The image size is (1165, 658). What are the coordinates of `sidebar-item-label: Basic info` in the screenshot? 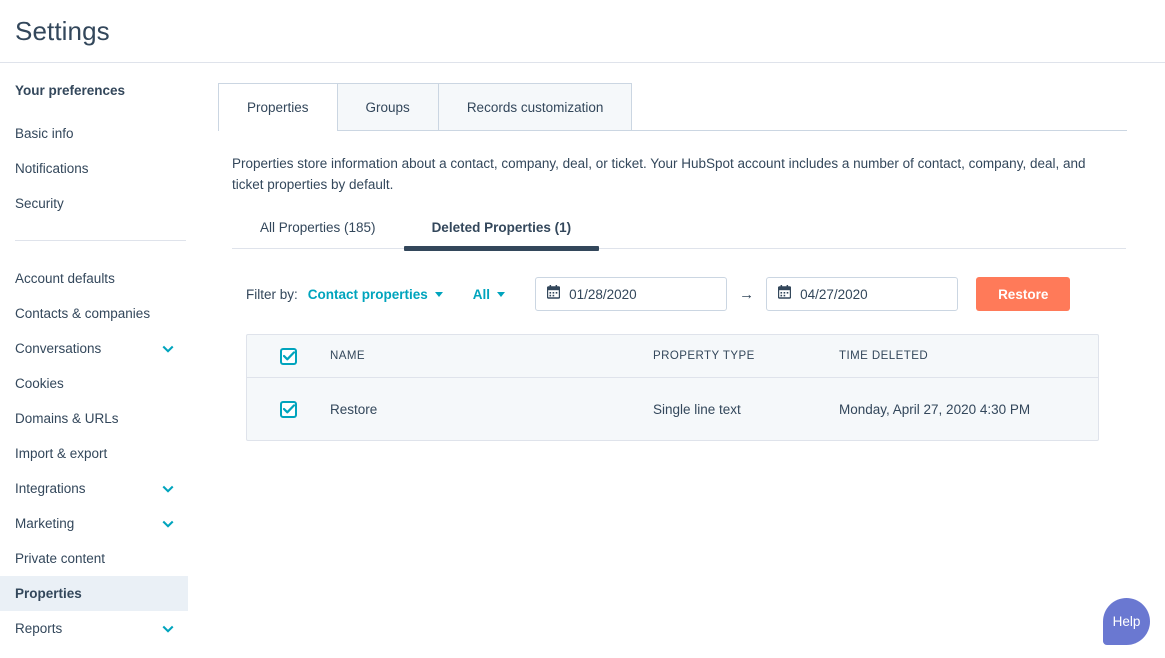 It's located at (44, 133).